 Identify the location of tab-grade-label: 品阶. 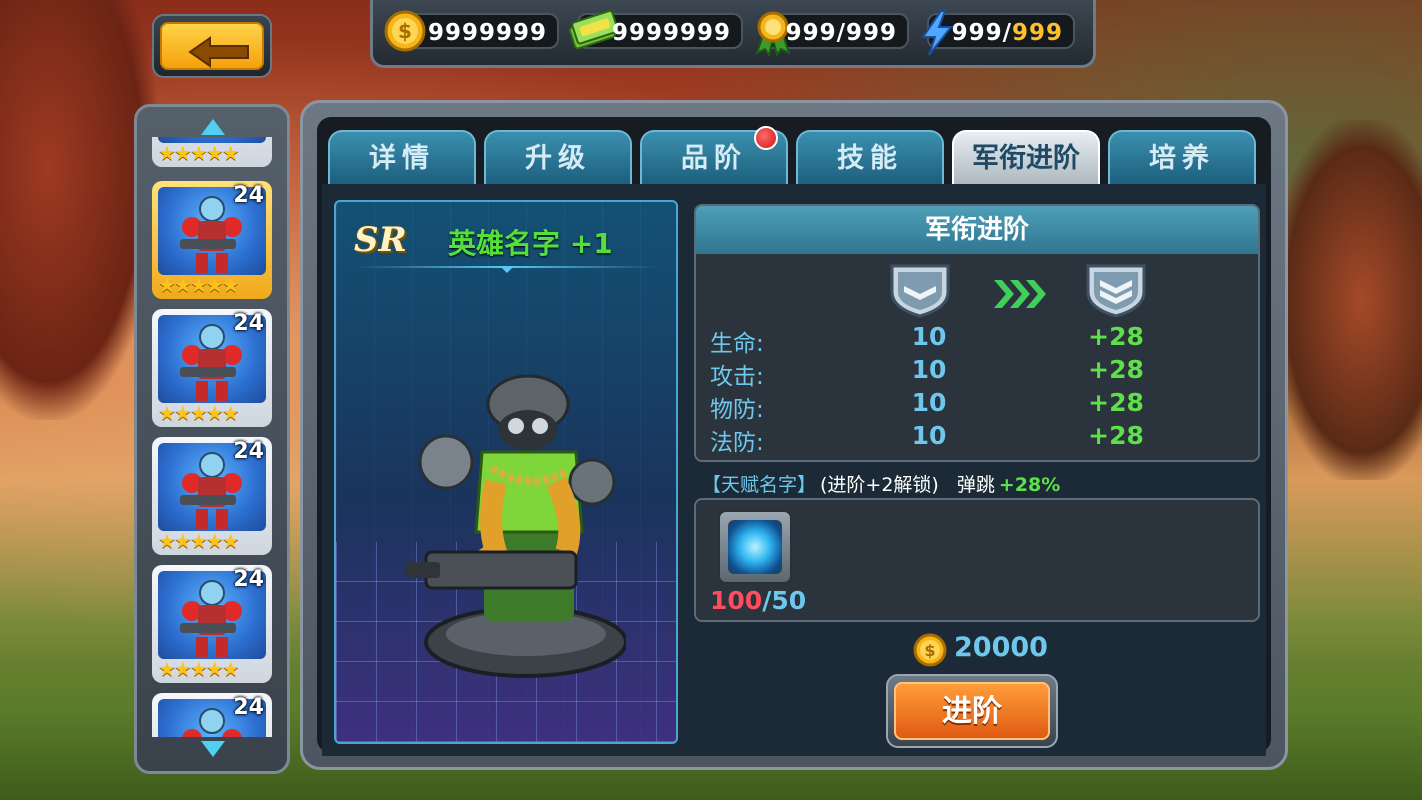
(714, 158).